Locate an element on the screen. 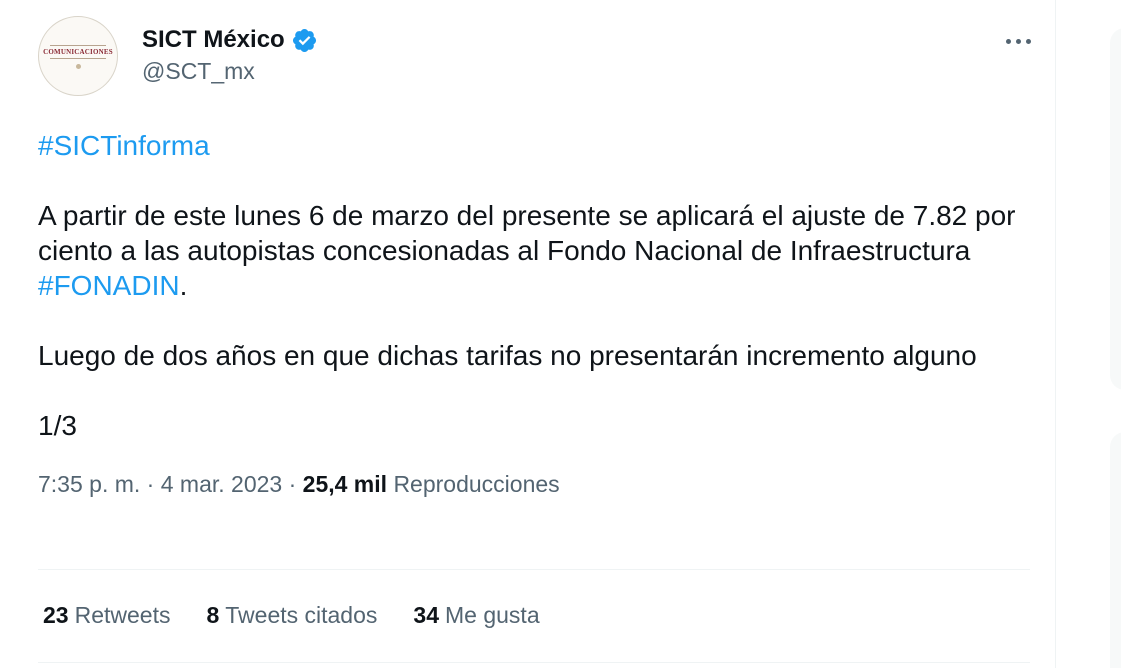  retweets-label: Retweets is located at coordinates (122, 615).